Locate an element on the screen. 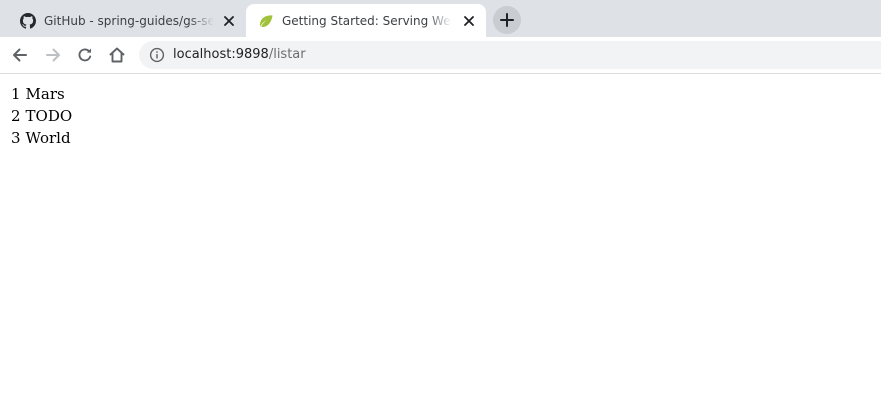 This screenshot has width=881, height=409. arrow-right-icon is located at coordinates (53, 55).